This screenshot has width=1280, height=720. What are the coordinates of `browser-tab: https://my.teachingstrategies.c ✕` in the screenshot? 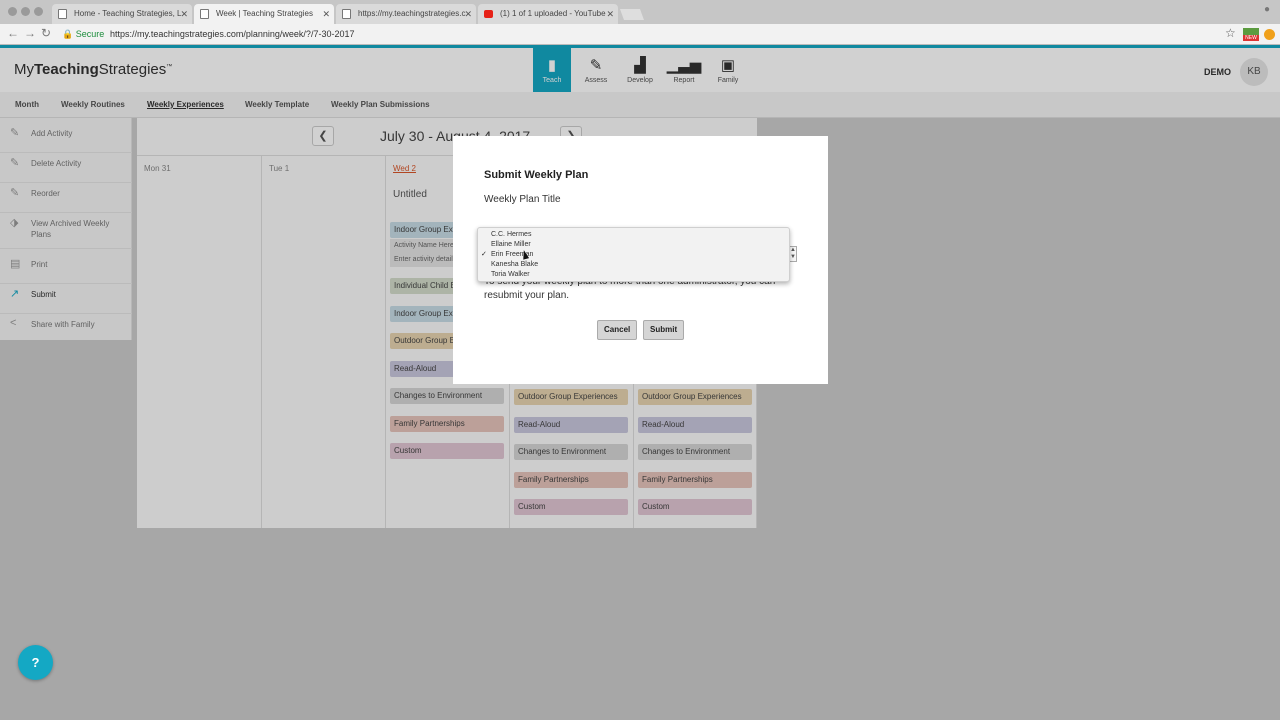 It's located at (406, 14).